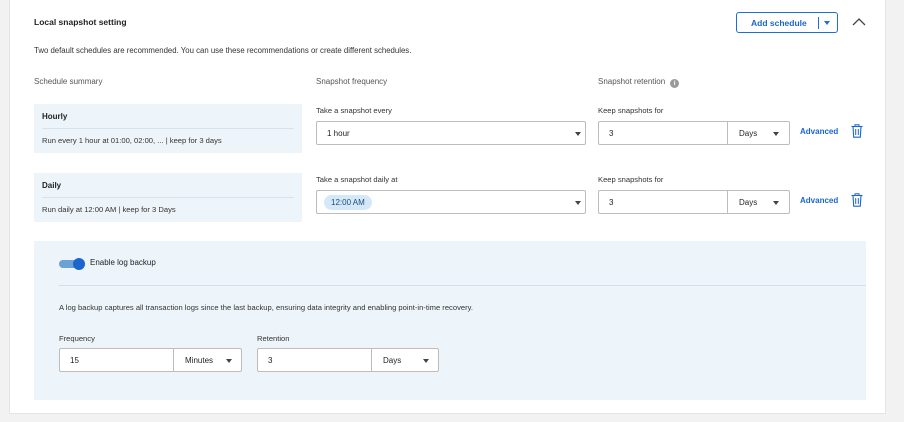 Image resolution: width=904 pixels, height=422 pixels. What do you see at coordinates (357, 179) in the screenshot?
I see `frequency-label: Take a snapshot daily at` at bounding box center [357, 179].